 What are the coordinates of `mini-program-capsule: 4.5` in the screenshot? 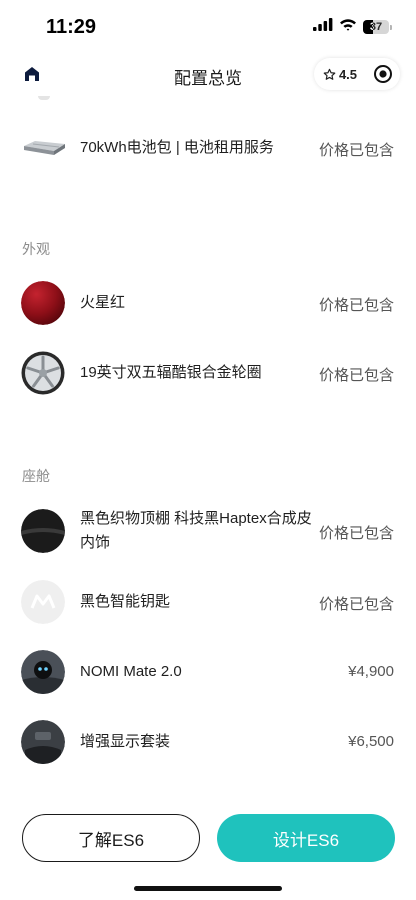 It's located at (357, 74).